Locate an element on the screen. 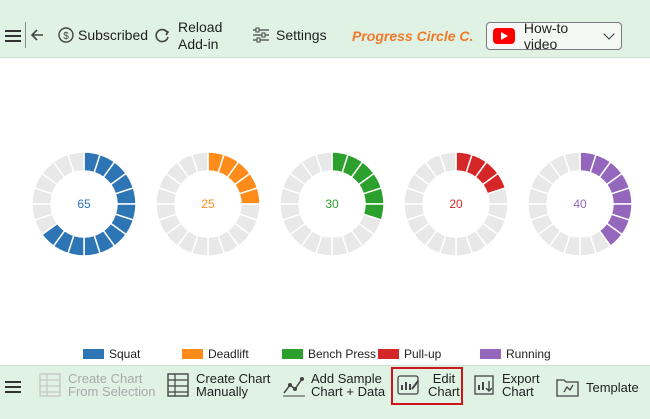 This screenshot has width=650, height=419. progress-value-label: 40 is located at coordinates (580, 204).